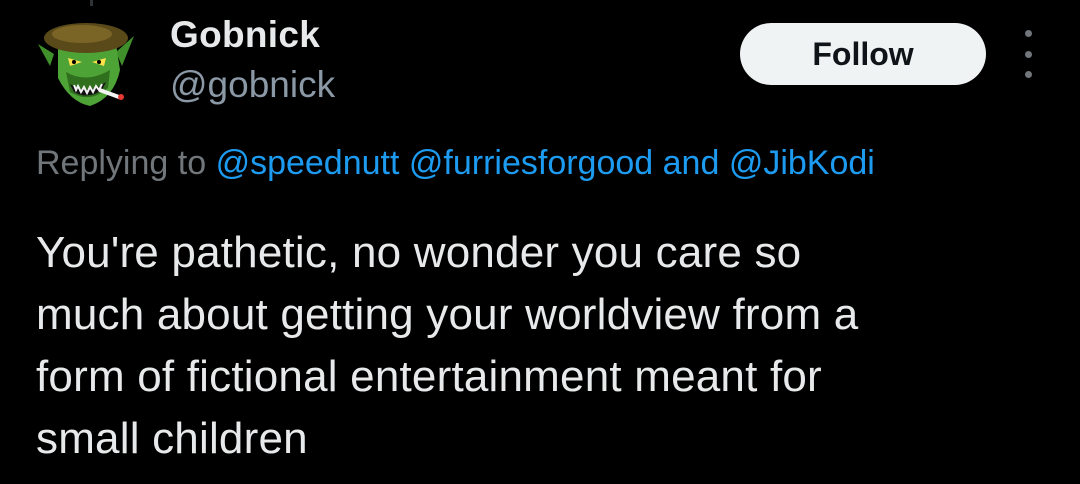 This screenshot has width=1080, height=484. Describe the element at coordinates (447, 314) in the screenshot. I see `tweet-text-line: much about getting your worldview from a` at that location.